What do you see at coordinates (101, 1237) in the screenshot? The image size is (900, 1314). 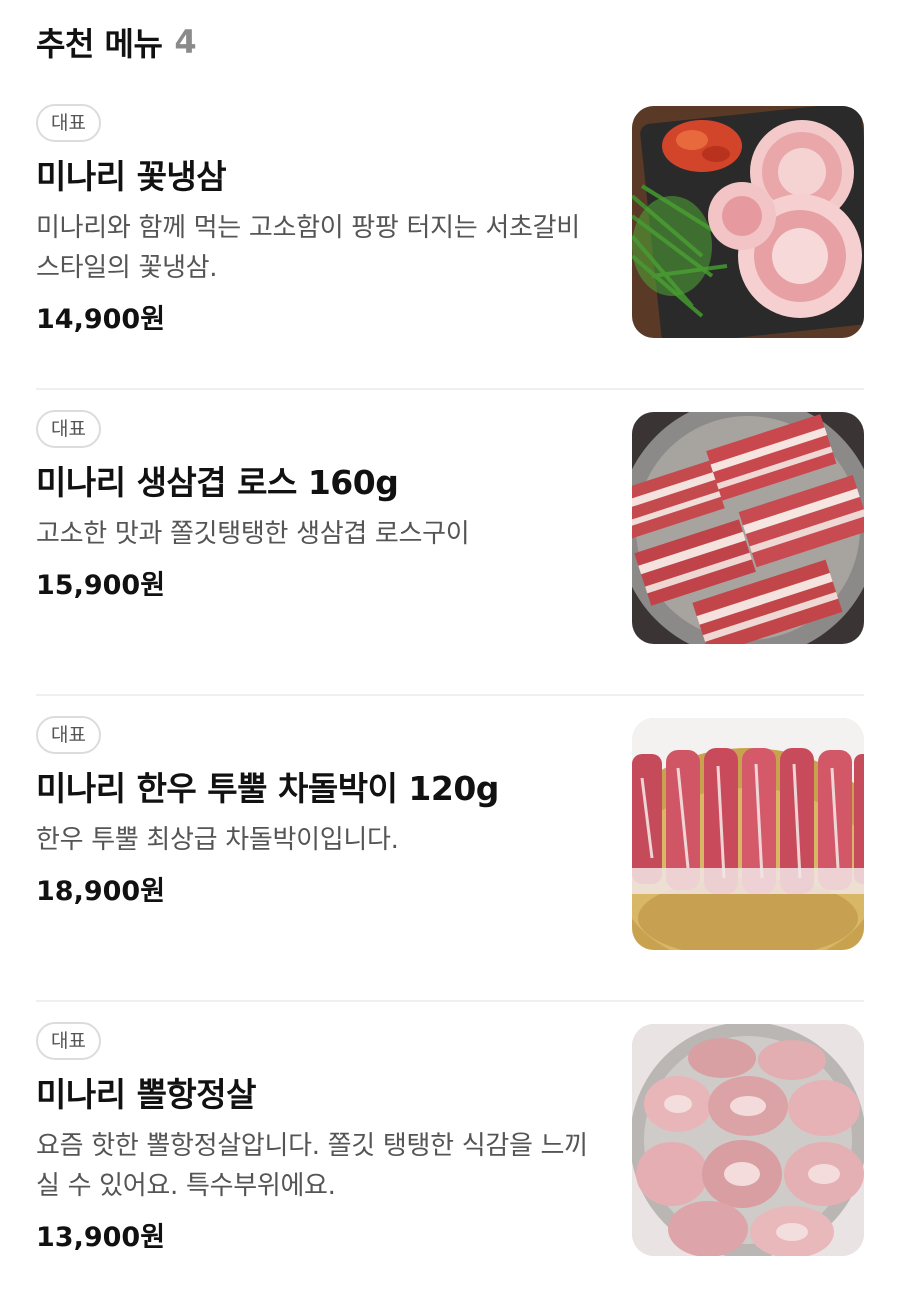 I see `menu-price: 13,900원` at bounding box center [101, 1237].